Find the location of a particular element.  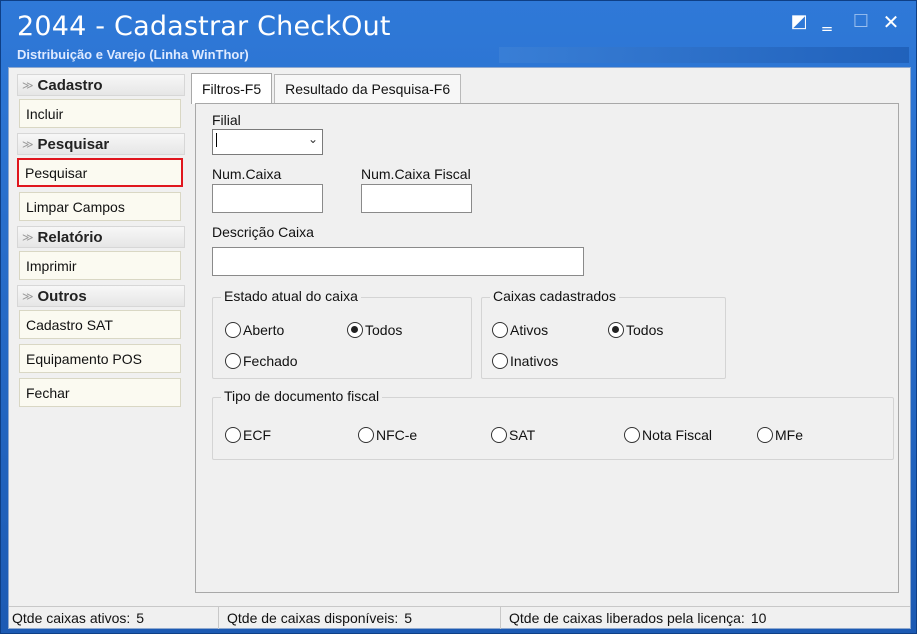

group-title: Relatório is located at coordinates (70, 237).